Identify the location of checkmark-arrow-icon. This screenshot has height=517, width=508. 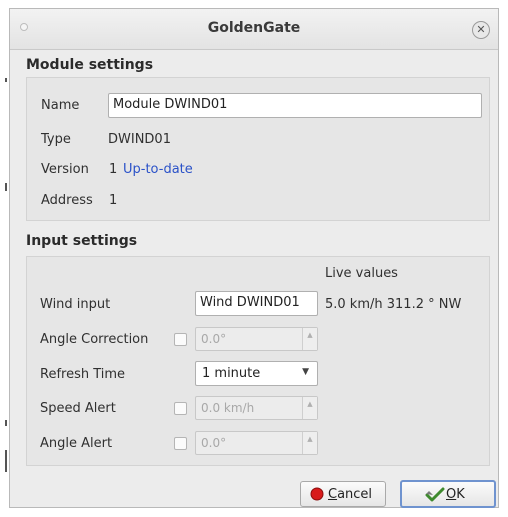
(435, 496).